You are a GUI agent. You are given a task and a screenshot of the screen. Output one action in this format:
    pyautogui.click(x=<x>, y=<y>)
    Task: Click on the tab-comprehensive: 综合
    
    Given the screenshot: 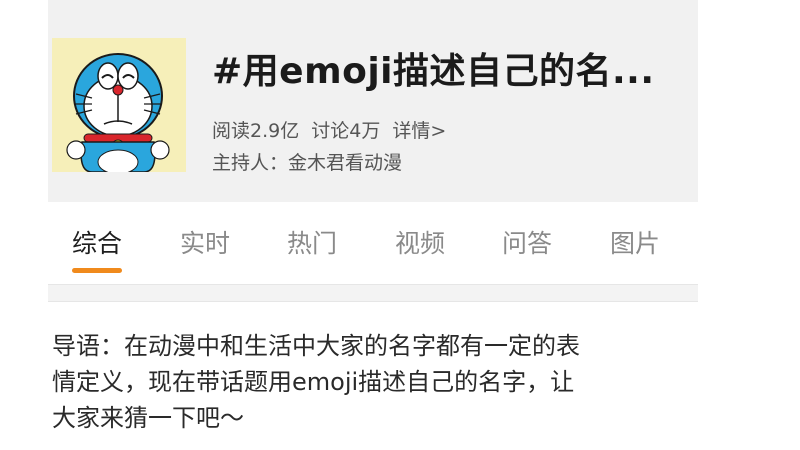 What is the action you would take?
    pyautogui.click(x=97, y=242)
    